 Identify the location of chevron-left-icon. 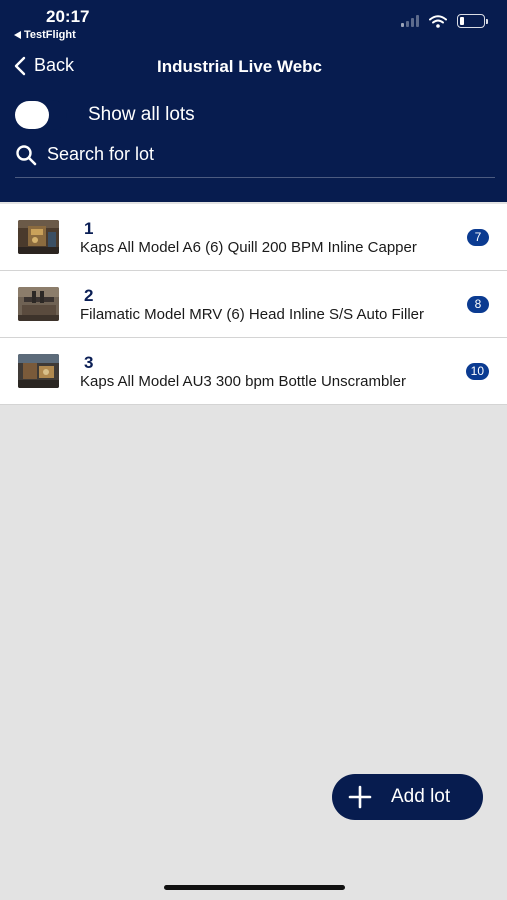
(20, 65).